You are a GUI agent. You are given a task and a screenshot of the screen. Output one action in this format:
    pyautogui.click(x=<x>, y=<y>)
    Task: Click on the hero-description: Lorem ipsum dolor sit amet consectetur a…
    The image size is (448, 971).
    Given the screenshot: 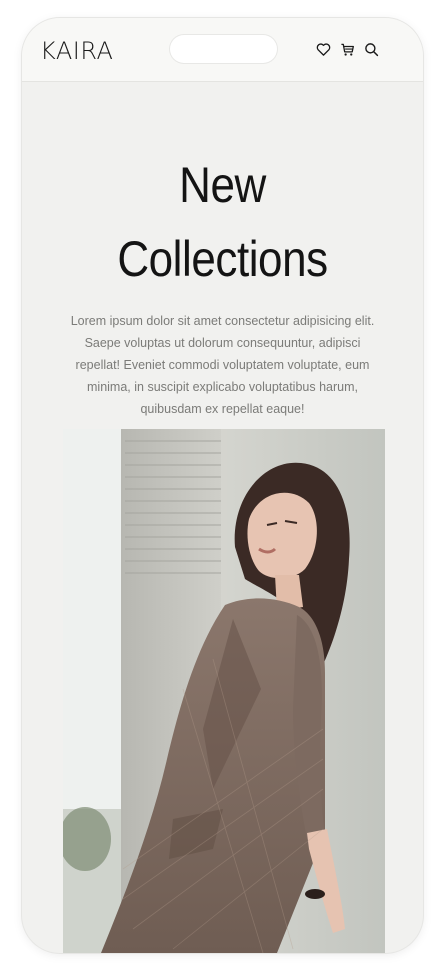 What is the action you would take?
    pyautogui.click(x=222, y=365)
    